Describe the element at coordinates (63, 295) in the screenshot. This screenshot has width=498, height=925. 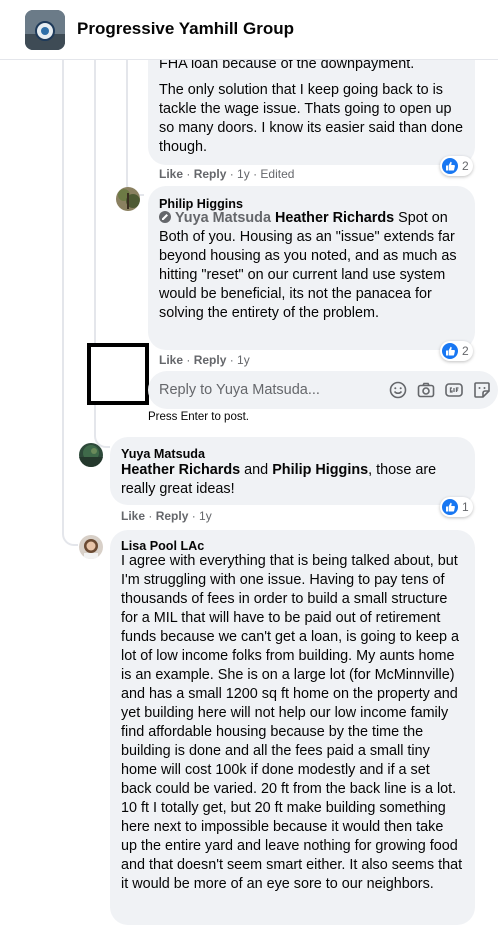
I see `thread-line-root` at that location.